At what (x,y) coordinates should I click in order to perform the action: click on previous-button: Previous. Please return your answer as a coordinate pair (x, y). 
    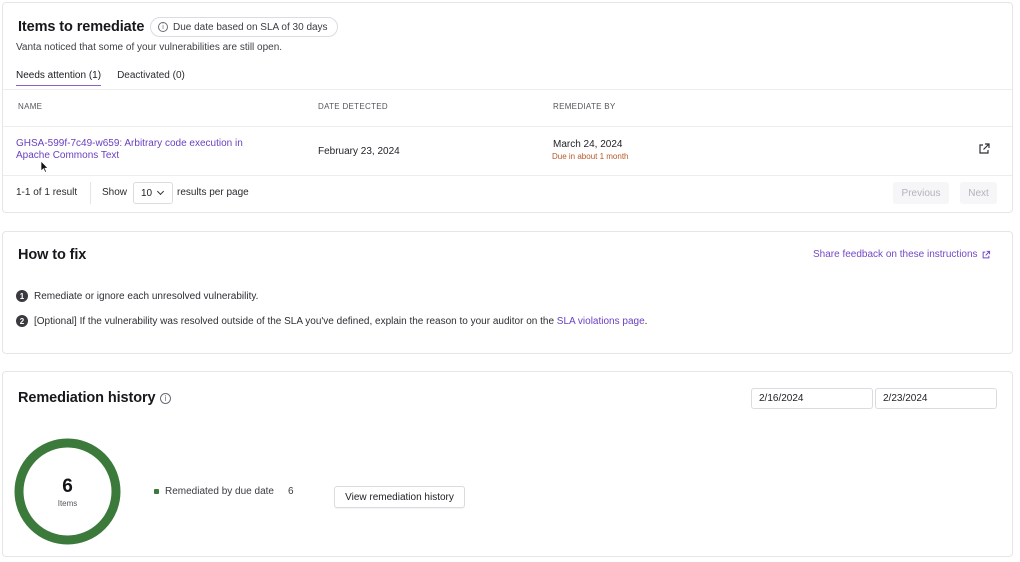
    Looking at the image, I should click on (921, 193).